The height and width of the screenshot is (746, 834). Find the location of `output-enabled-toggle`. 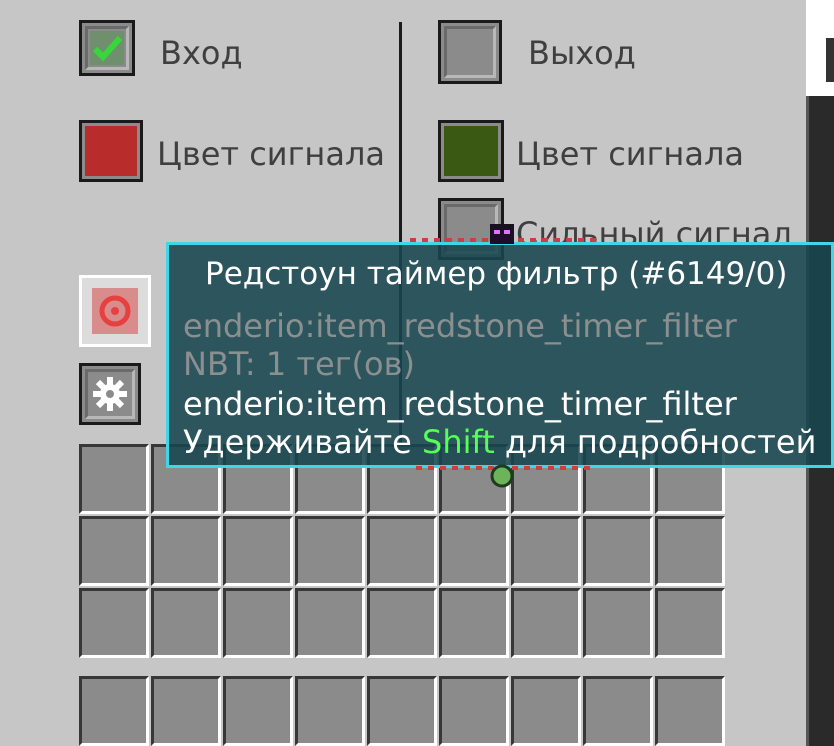

output-enabled-toggle is located at coordinates (470, 52).